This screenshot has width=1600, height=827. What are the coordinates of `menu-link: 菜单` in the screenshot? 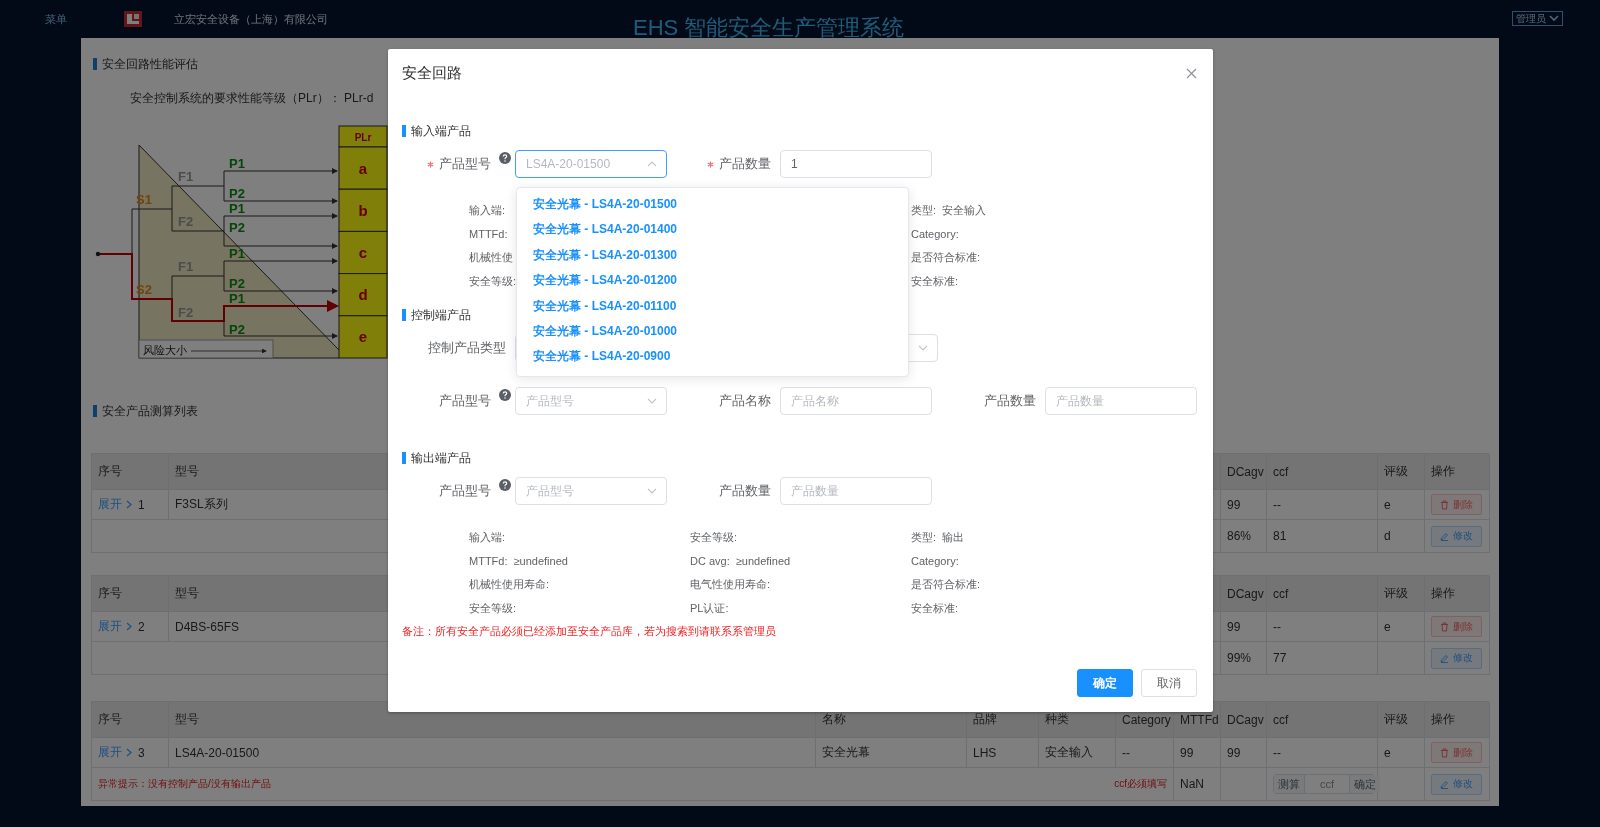 It's located at (56, 19).